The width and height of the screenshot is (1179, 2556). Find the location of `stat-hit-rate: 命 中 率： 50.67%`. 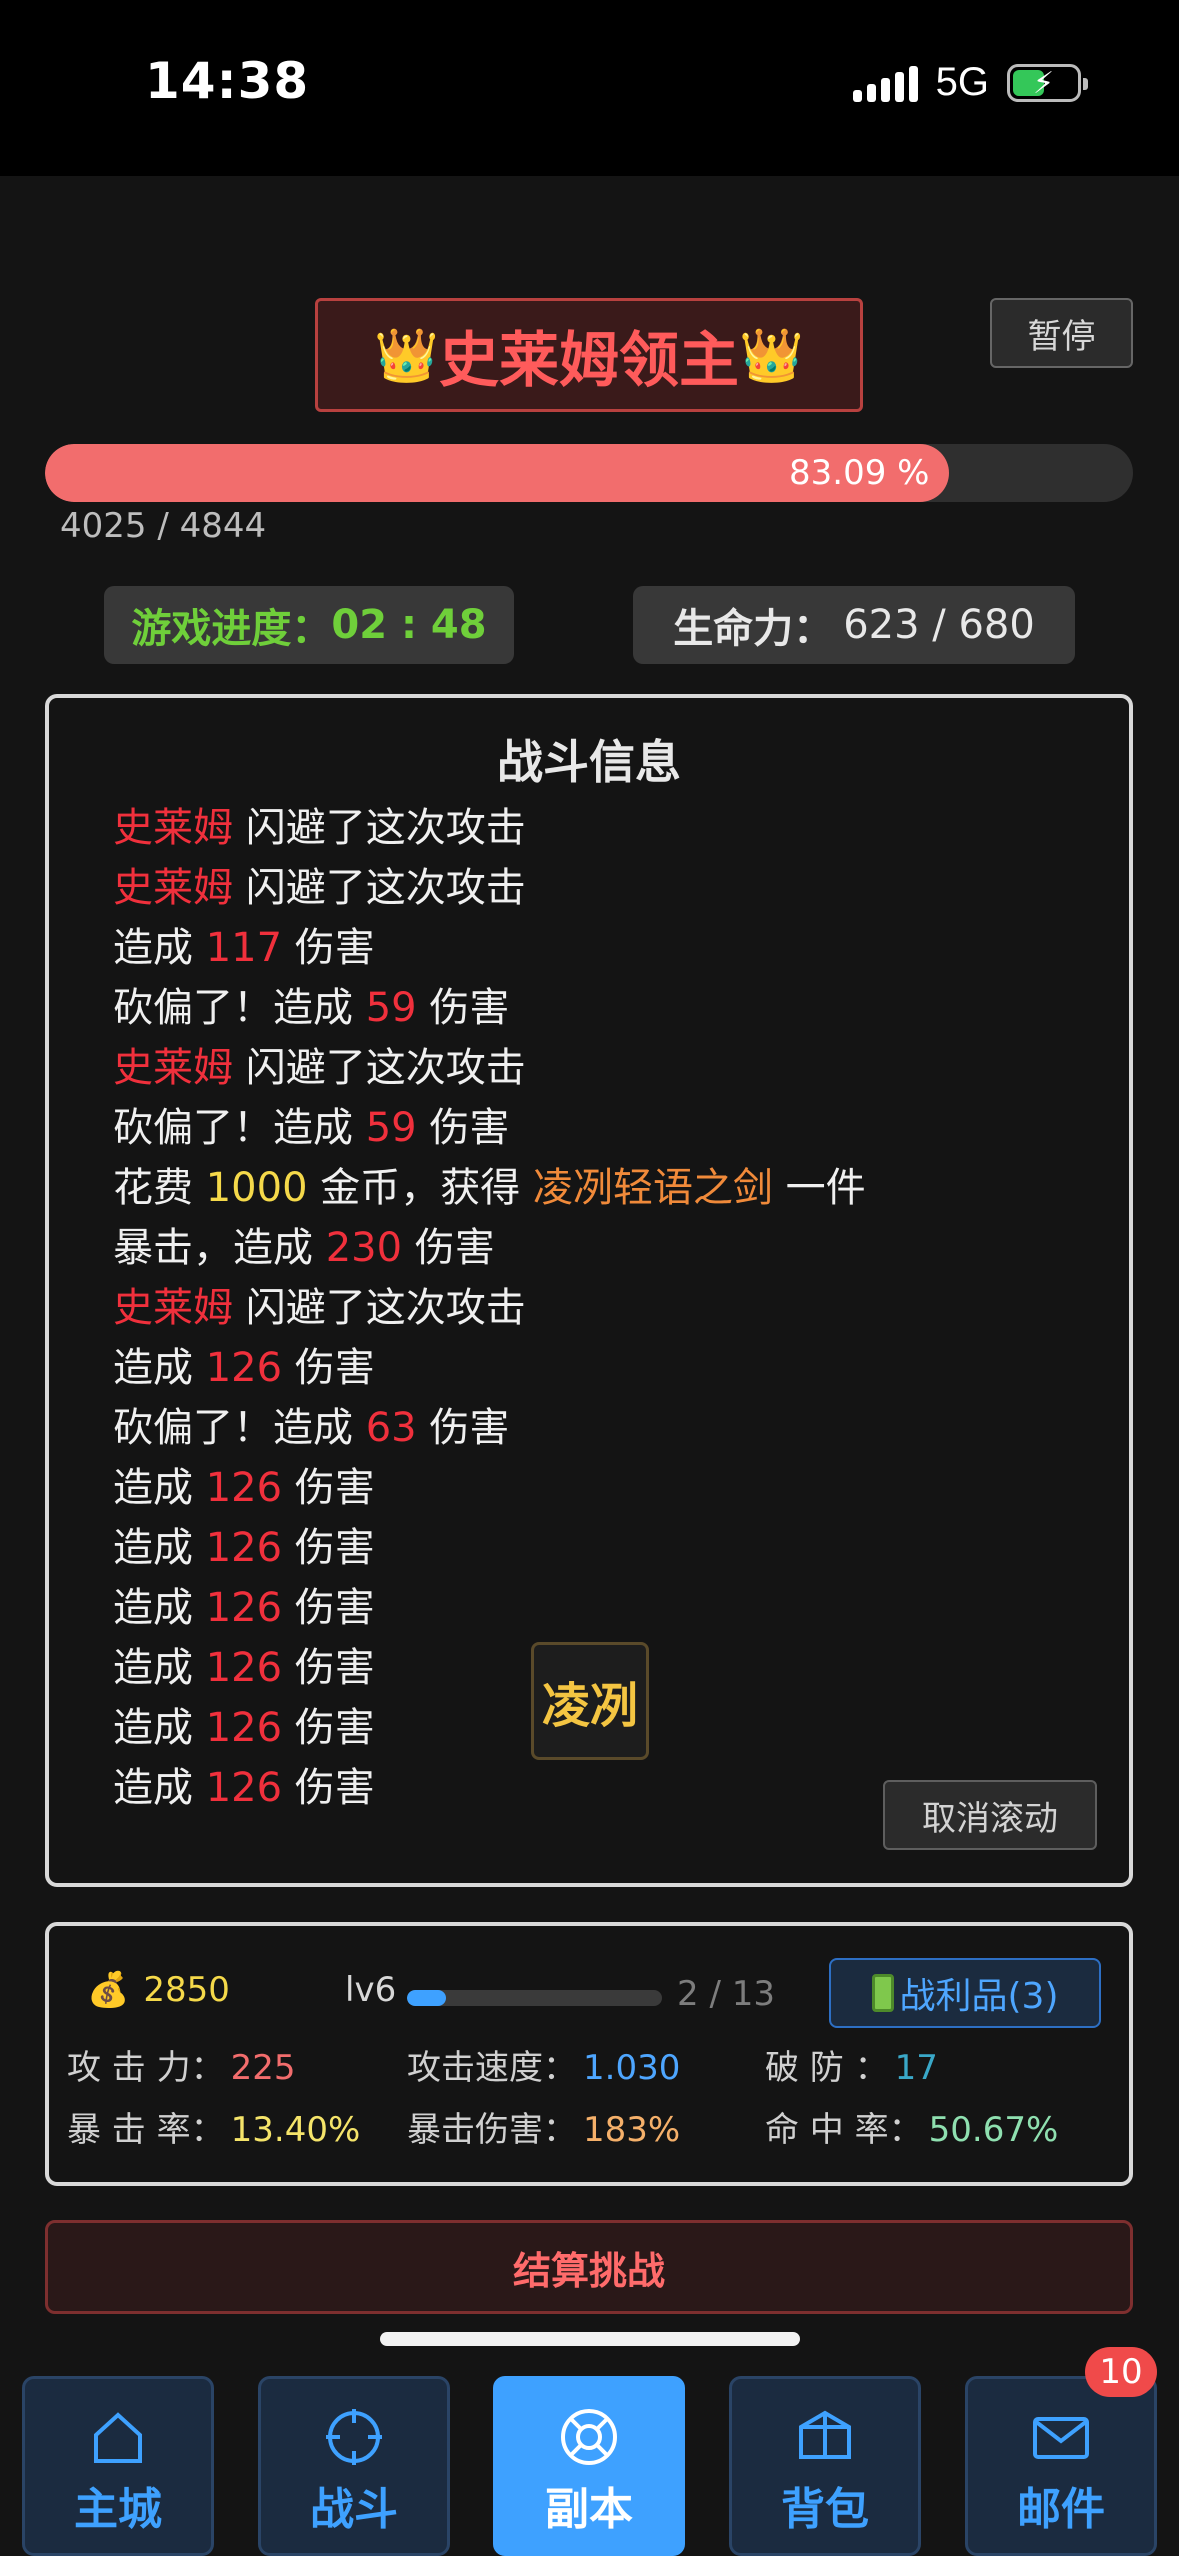

stat-hit-rate: 命 中 率： 50.67% is located at coordinates (912, 2130).